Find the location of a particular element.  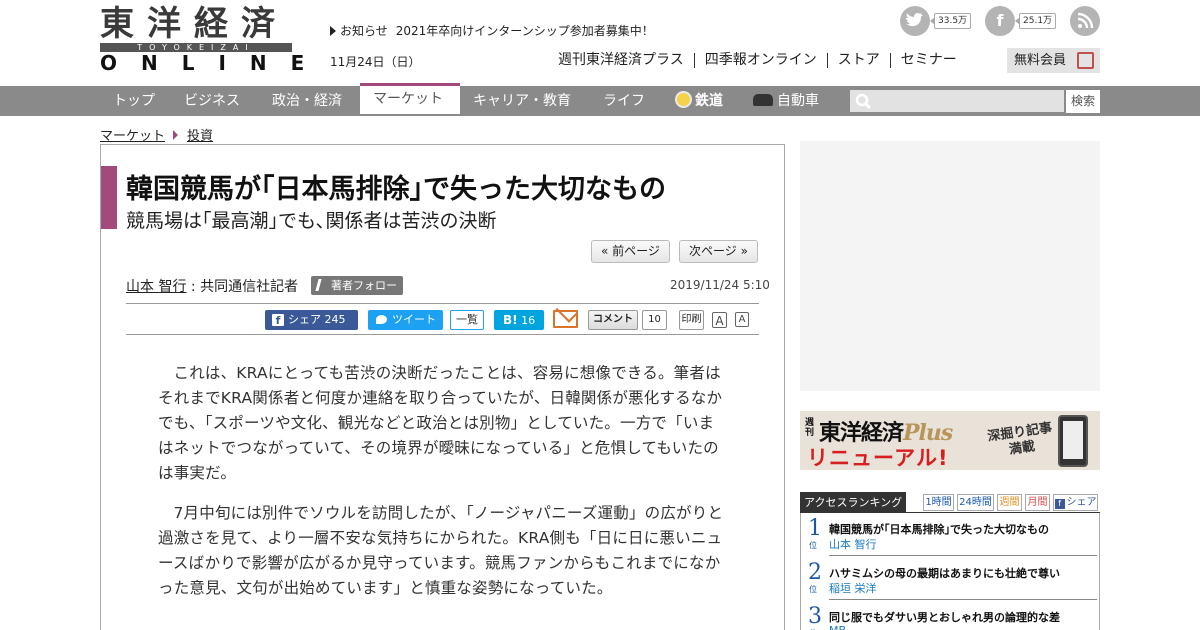

tweet-button: ツイート is located at coordinates (405, 320).